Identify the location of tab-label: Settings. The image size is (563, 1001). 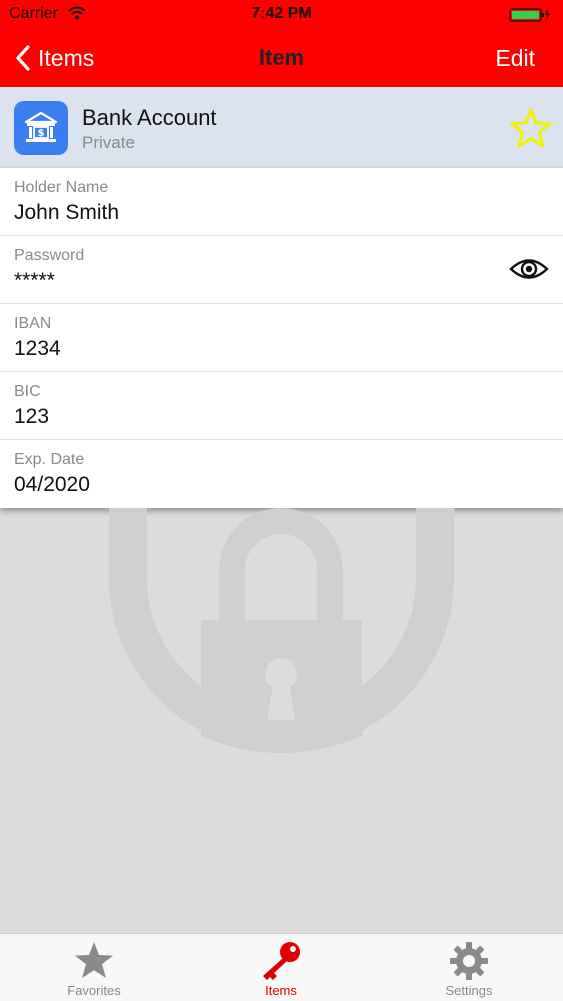
(469, 990).